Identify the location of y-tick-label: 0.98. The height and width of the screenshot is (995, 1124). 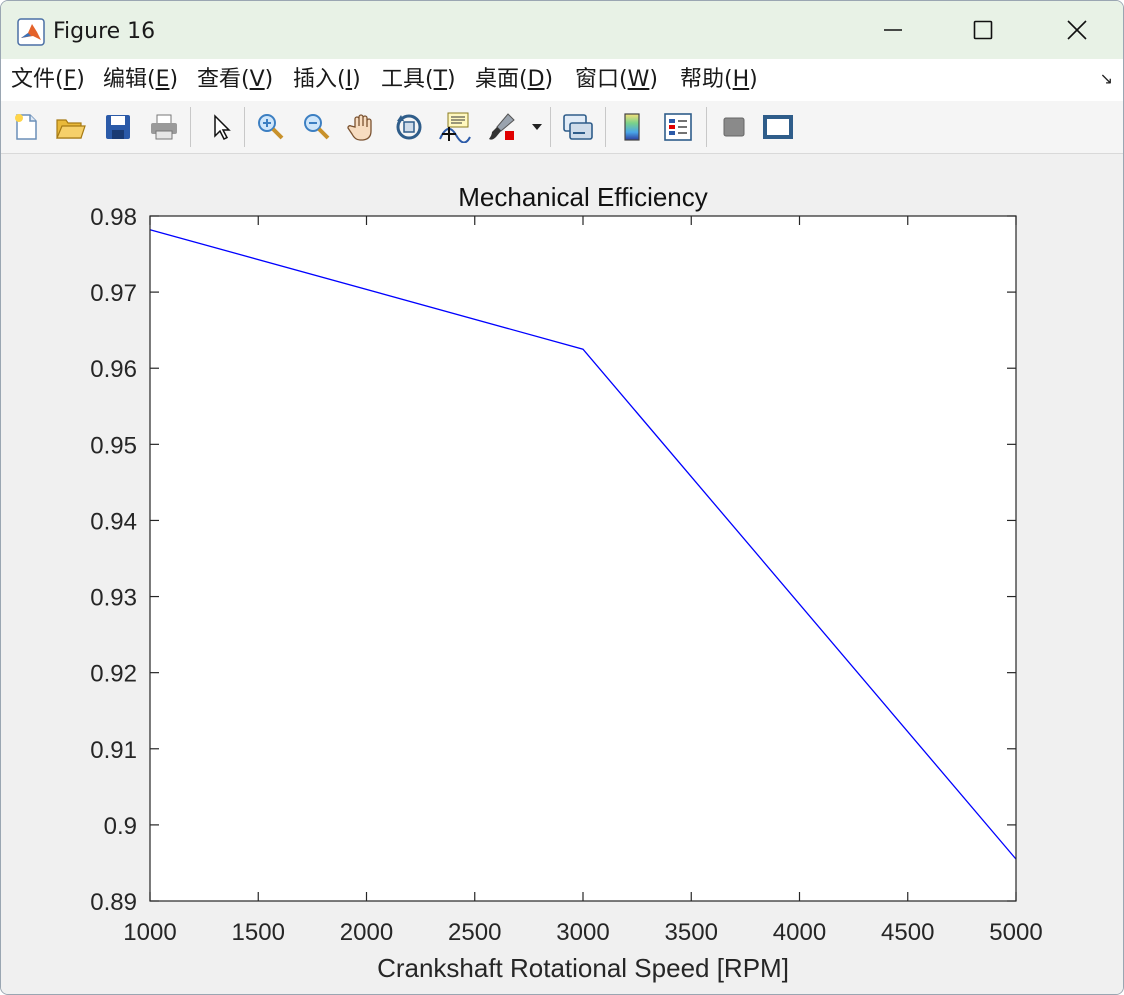
(113, 217).